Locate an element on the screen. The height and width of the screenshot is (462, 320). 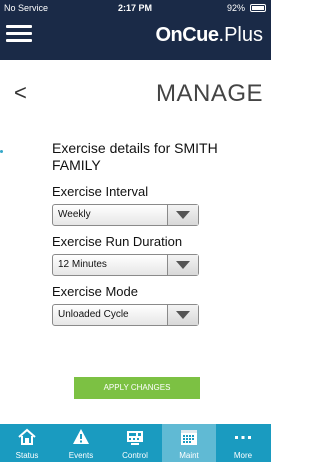
tab-control: Control is located at coordinates (135, 443).